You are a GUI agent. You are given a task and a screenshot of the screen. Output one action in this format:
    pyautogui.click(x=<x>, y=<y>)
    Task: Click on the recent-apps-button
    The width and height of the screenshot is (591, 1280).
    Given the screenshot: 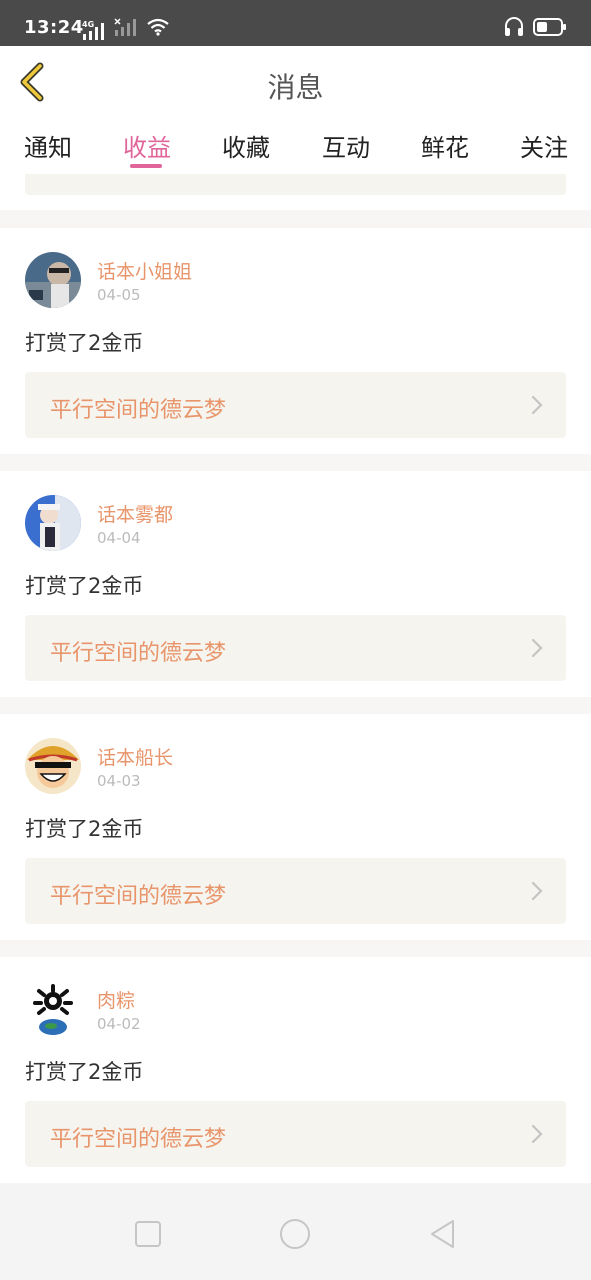 What is the action you would take?
    pyautogui.click(x=148, y=1234)
    